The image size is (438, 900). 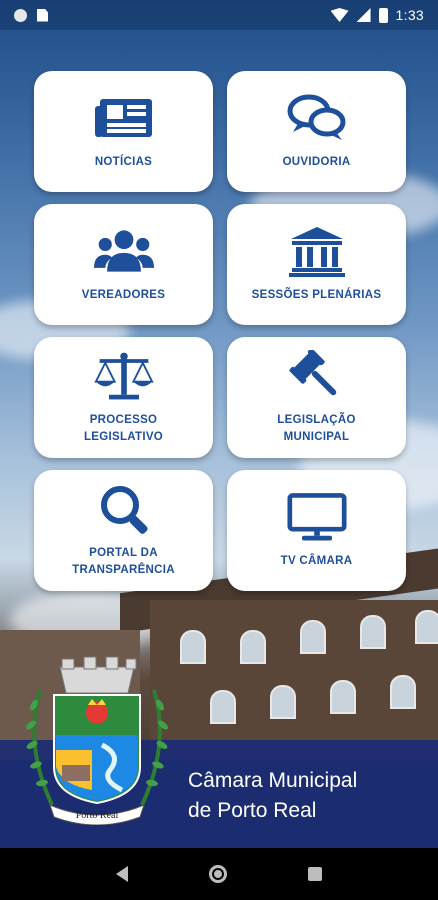 What do you see at coordinates (272, 796) in the screenshot?
I see `footer-title: Câmara Municipal de Porto Real` at bounding box center [272, 796].